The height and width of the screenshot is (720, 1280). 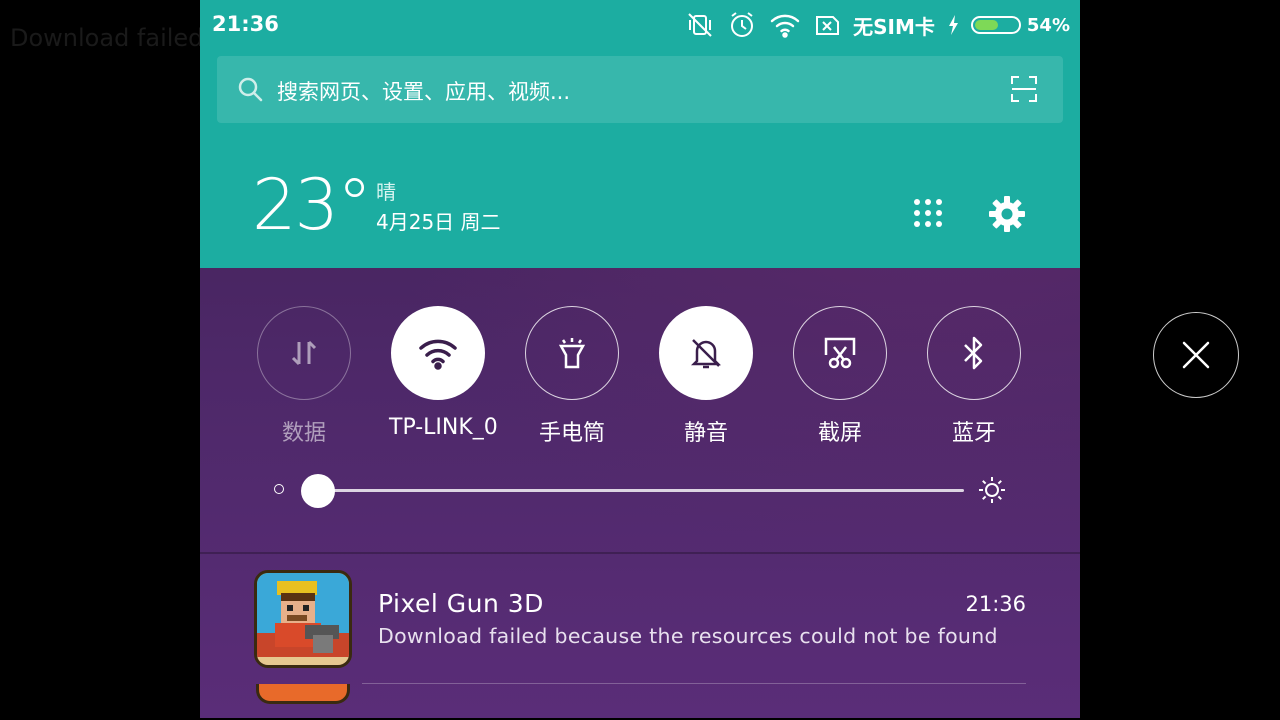 I want to click on alarm-icon, so click(x=742, y=24).